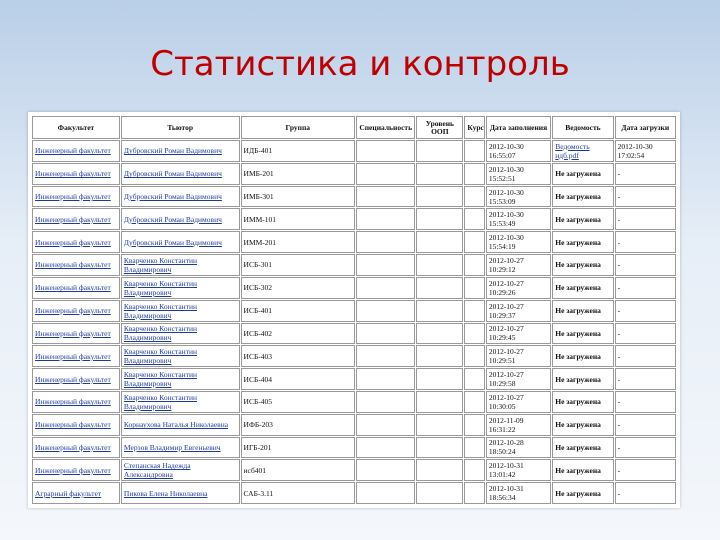  What do you see at coordinates (518, 333) in the screenshot?
I see `date-fill-cell: 2012-10-27 10:29:45` at bounding box center [518, 333].